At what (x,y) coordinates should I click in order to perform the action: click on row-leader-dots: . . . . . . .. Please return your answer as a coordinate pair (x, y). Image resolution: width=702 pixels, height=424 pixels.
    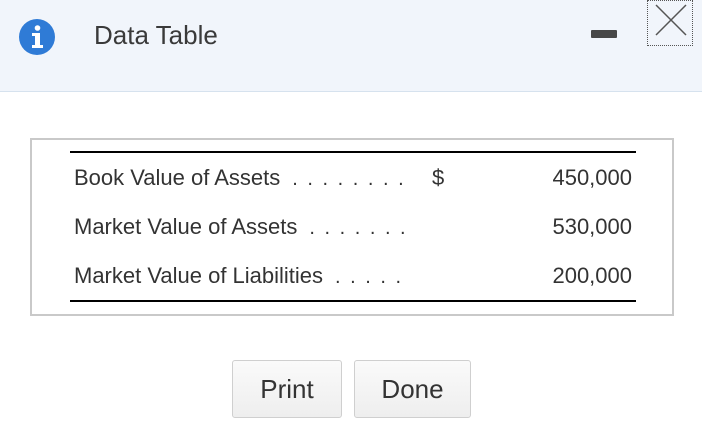
    Looking at the image, I should click on (358, 227).